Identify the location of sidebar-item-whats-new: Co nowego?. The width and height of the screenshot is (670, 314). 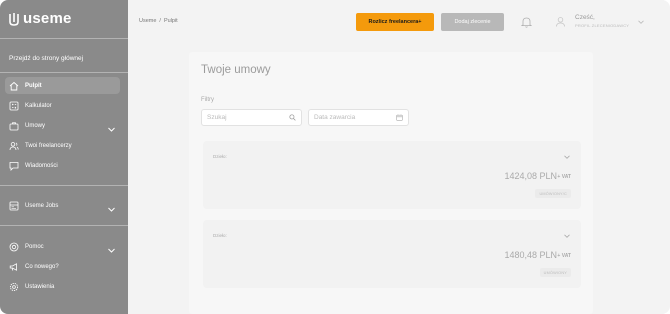
(62, 266).